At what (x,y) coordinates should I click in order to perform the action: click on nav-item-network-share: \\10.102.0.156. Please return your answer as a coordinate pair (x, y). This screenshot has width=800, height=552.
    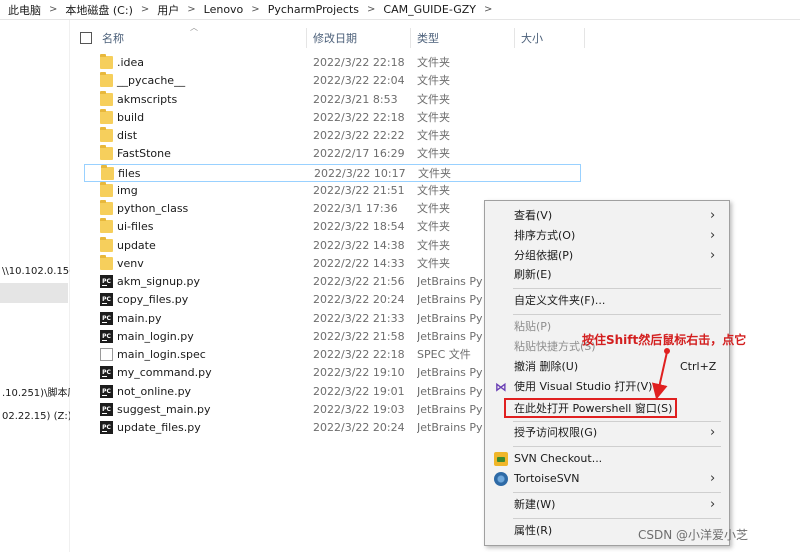
    Looking at the image, I should click on (35, 272).